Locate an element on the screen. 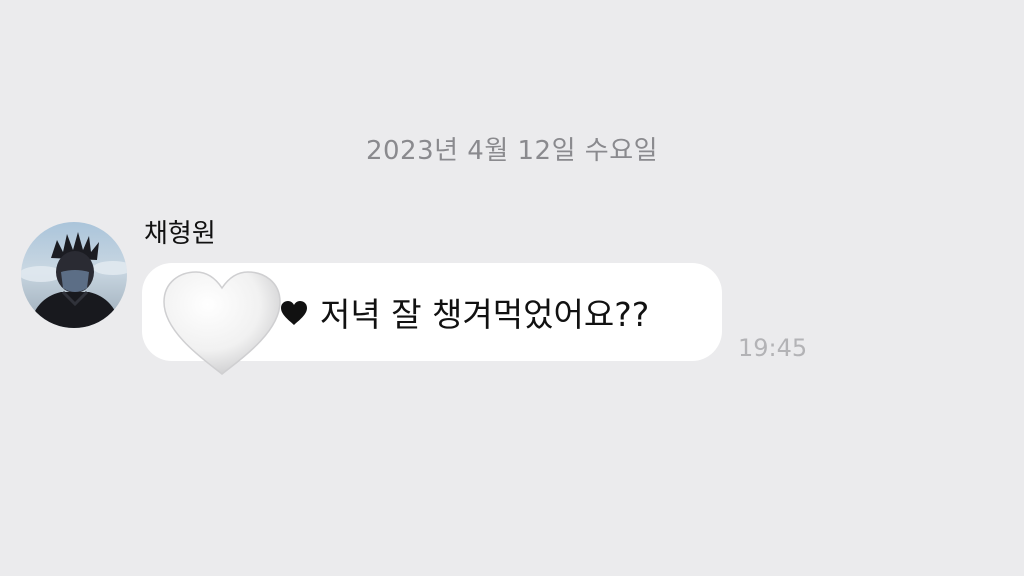 The image size is (1024, 576). date-divider: 2023년 4월 12일 수요일 is located at coordinates (512, 151).